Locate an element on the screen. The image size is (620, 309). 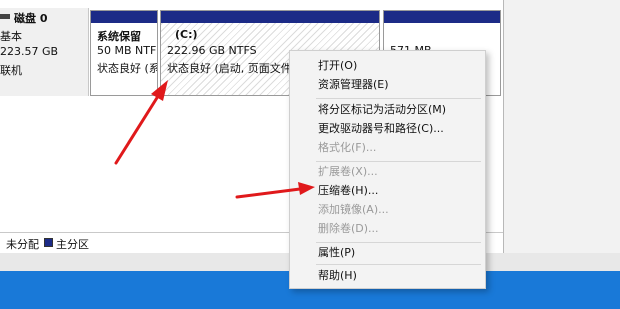
menu-item-help: 帮助(H) is located at coordinates (337, 276).